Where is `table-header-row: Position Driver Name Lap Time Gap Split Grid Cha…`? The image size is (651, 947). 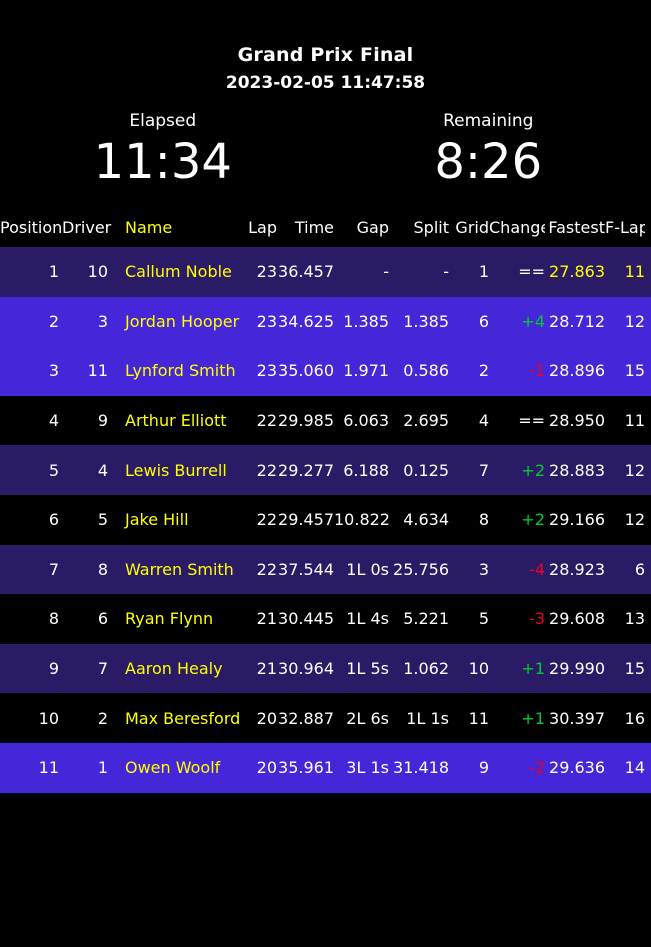
table-header-row: Position Driver Name Lap Time Gap Split Grid Cha… is located at coordinates (325, 227).